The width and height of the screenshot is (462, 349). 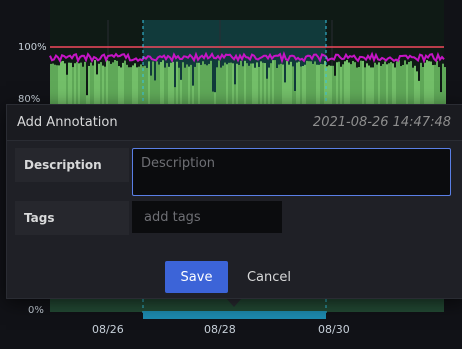 What do you see at coordinates (72, 218) in the screenshot?
I see `tags-label: Tags` at bounding box center [72, 218].